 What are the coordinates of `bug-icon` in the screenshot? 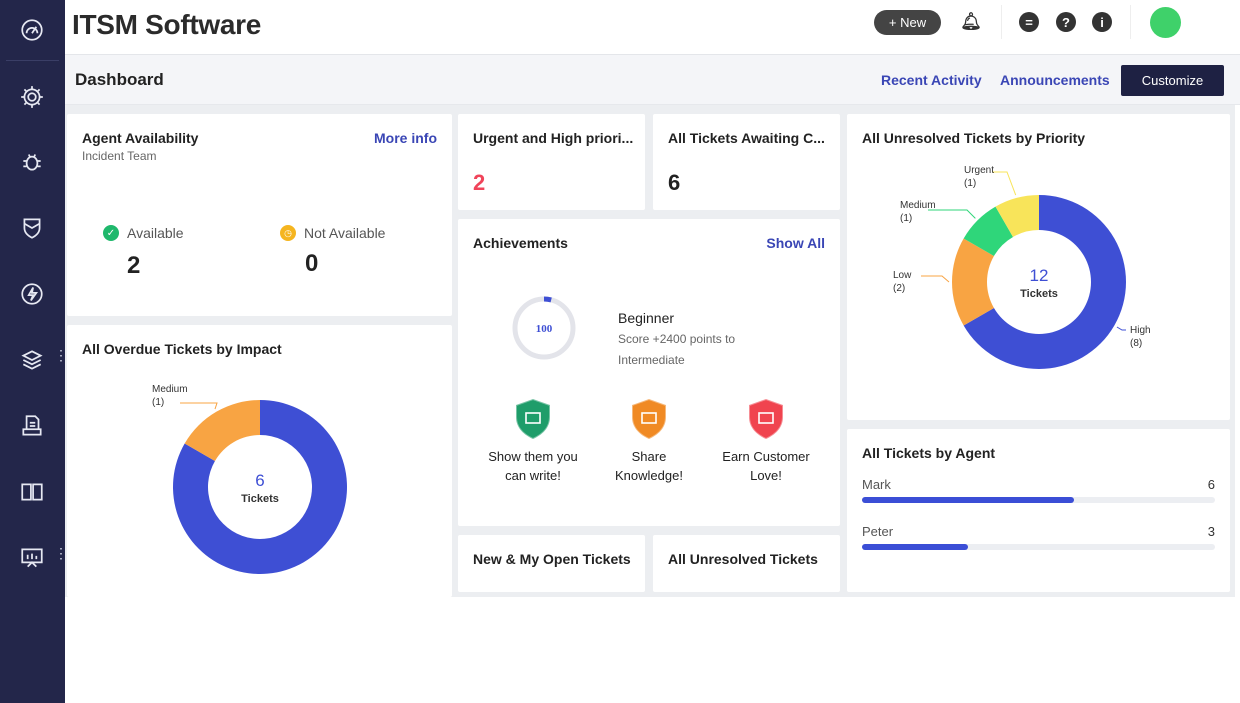 It's located at (32, 161).